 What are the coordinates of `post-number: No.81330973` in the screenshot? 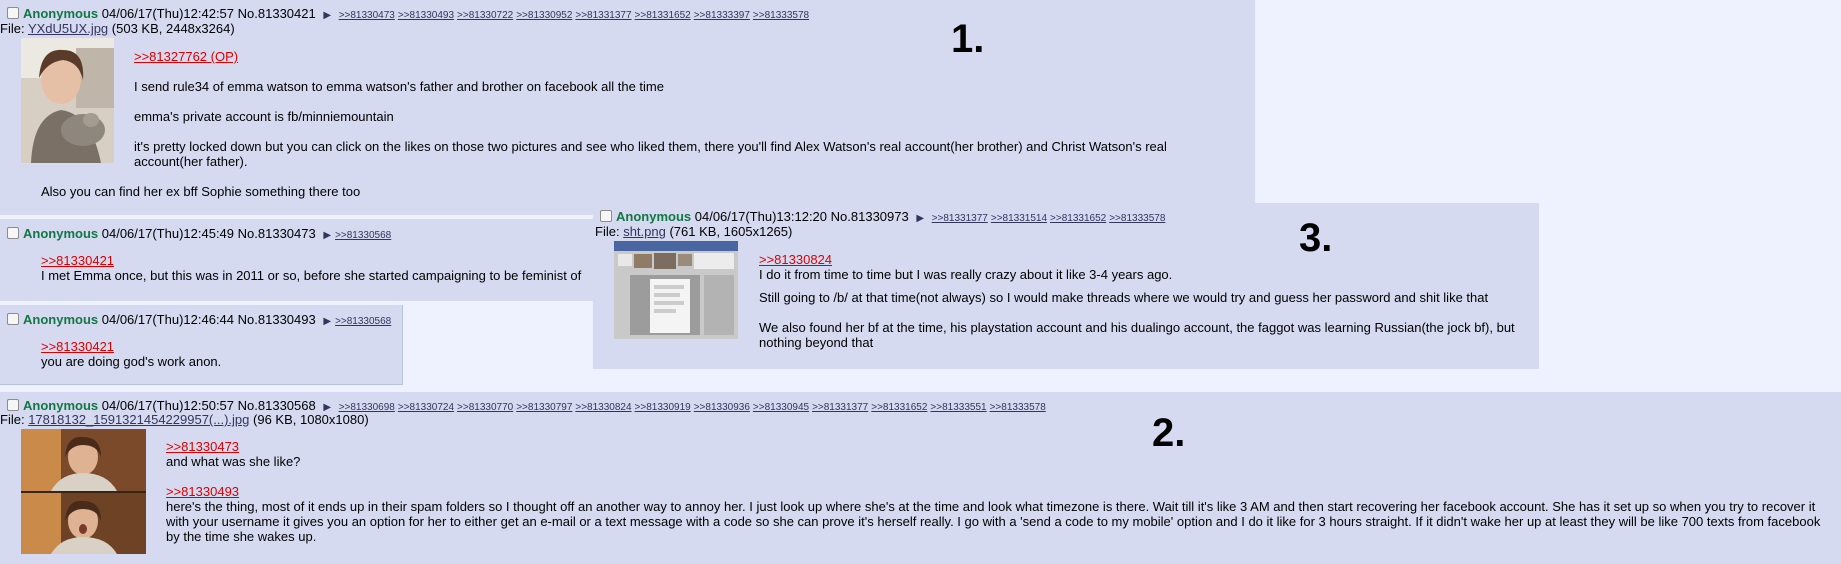 It's located at (870, 216).